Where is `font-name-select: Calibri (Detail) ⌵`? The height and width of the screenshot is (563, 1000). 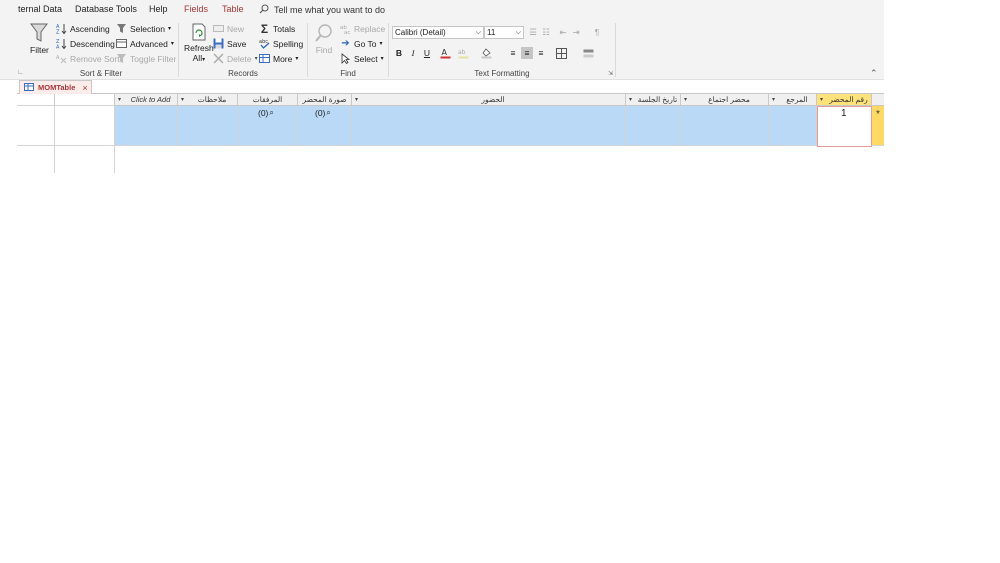
font-name-select: Calibri (Detail) ⌵ is located at coordinates (438, 32).